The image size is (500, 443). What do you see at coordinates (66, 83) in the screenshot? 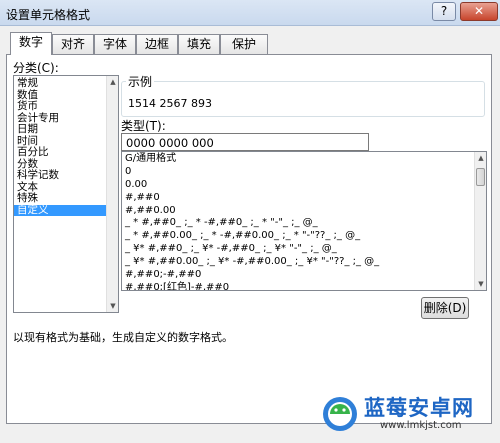
I see `category-item: 常规` at bounding box center [66, 83].